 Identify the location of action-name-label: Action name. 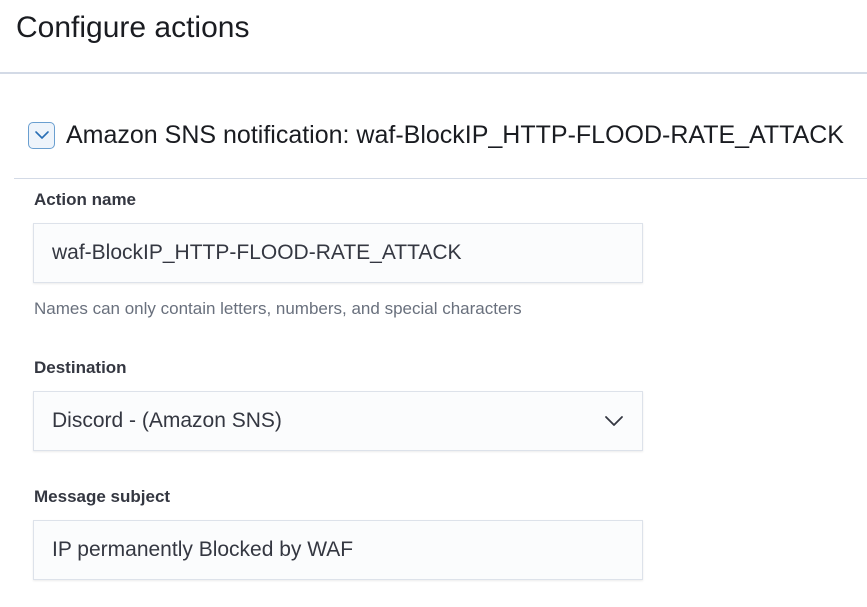
(85, 199).